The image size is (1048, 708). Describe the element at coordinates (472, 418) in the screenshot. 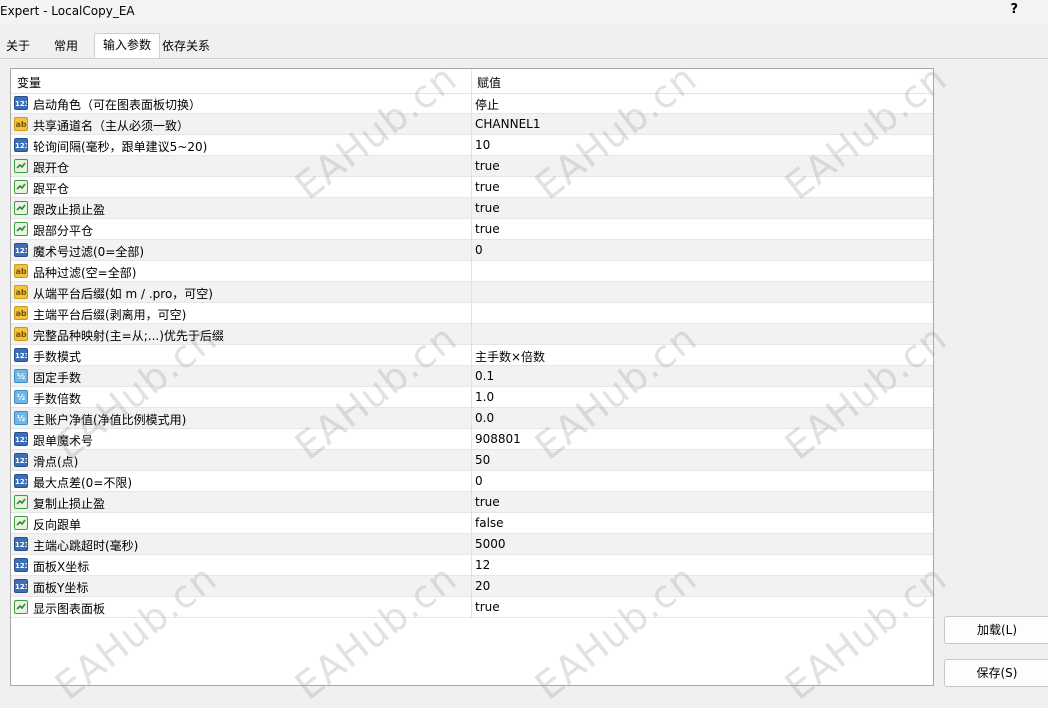

I see `table-row: ½ 主账户净值(净值比例模式用) 0.0` at that location.